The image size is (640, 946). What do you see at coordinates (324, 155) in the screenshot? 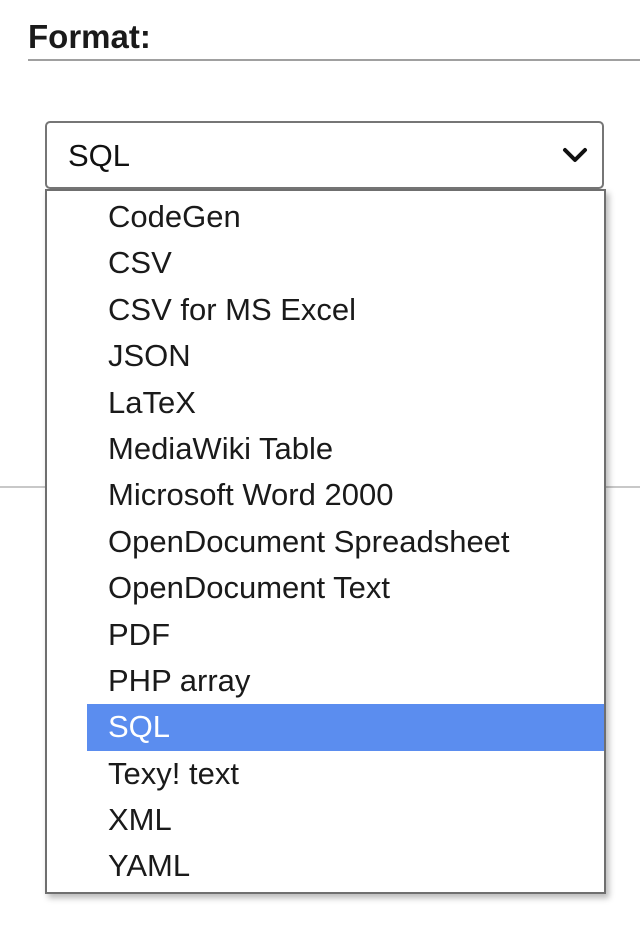
I see `format-select: SQL` at bounding box center [324, 155].